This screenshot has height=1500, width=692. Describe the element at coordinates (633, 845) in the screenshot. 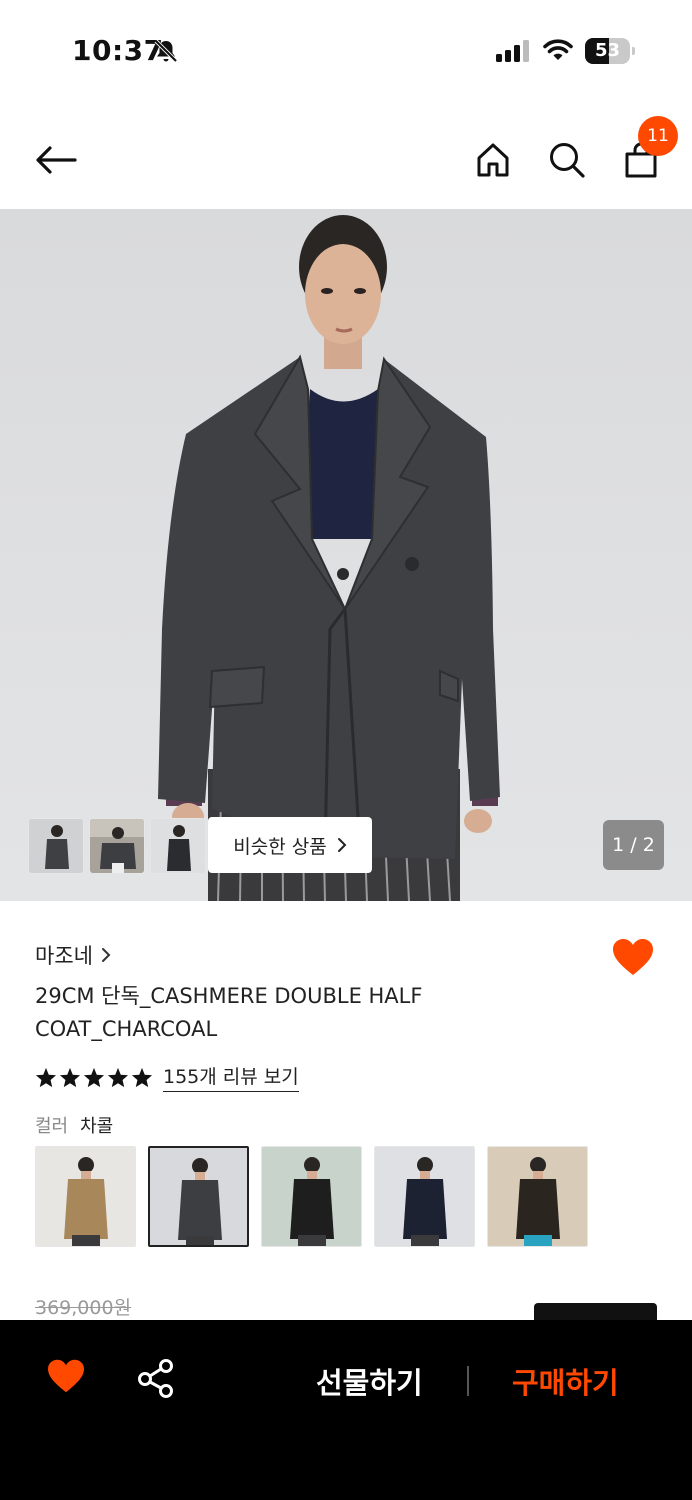

I see `image-pager: 1 / 2` at that location.